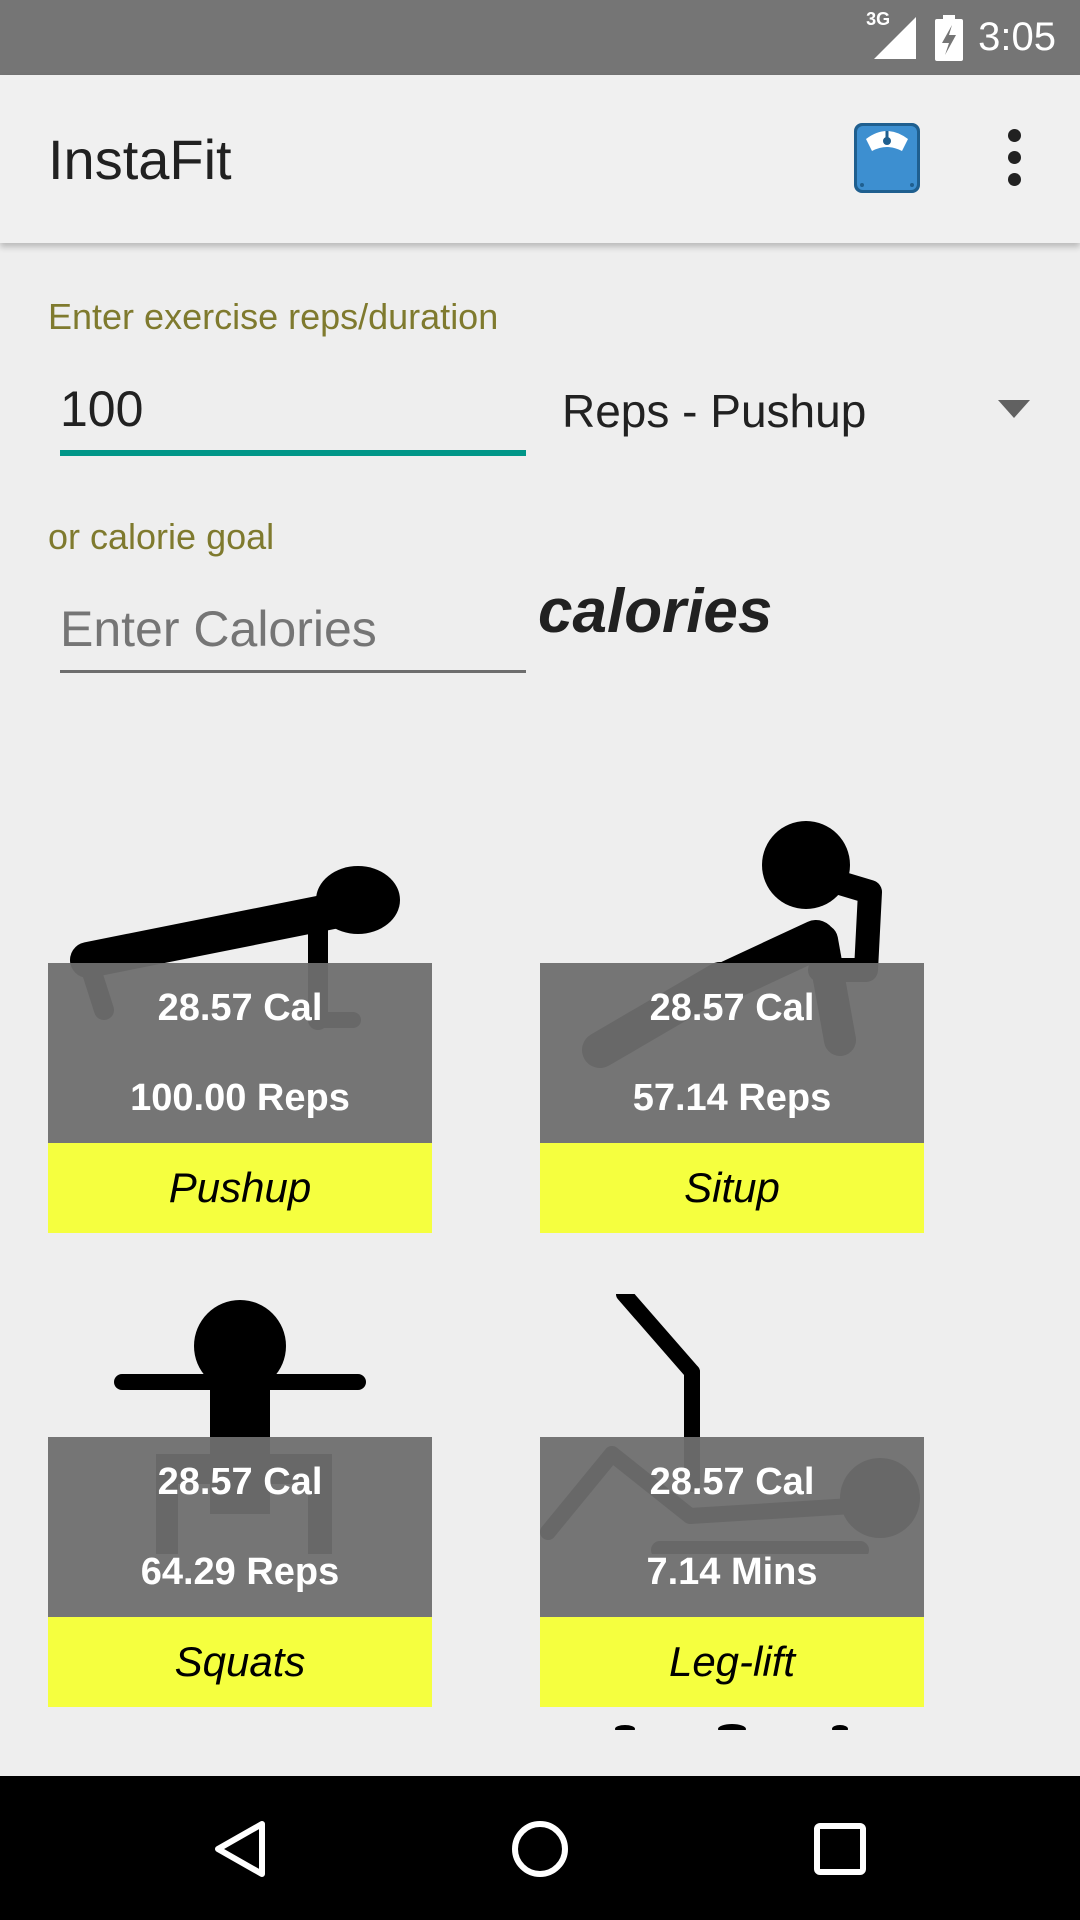  I want to click on pushup-calories: 28.57 Cal, so click(240, 1008).